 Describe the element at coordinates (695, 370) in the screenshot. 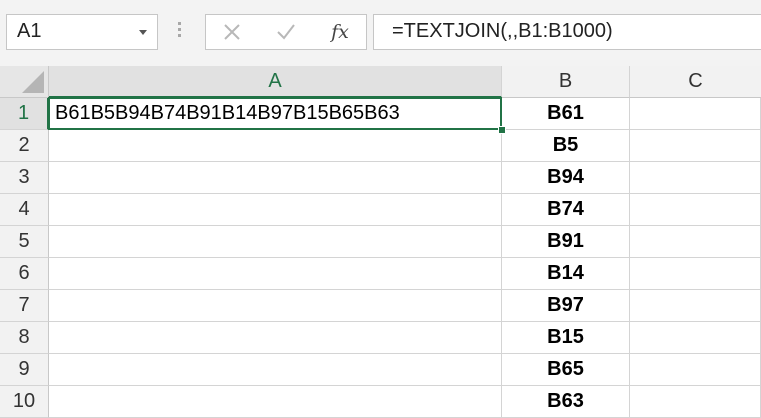

I see `cell-c9` at that location.